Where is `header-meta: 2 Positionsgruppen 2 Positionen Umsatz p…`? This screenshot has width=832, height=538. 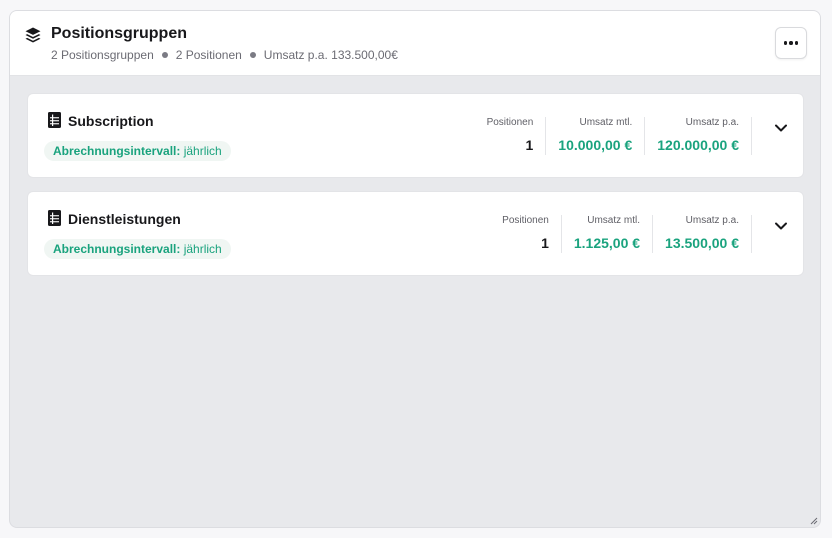
header-meta: 2 Positionsgruppen 2 Positionen Umsatz p… is located at coordinates (224, 55).